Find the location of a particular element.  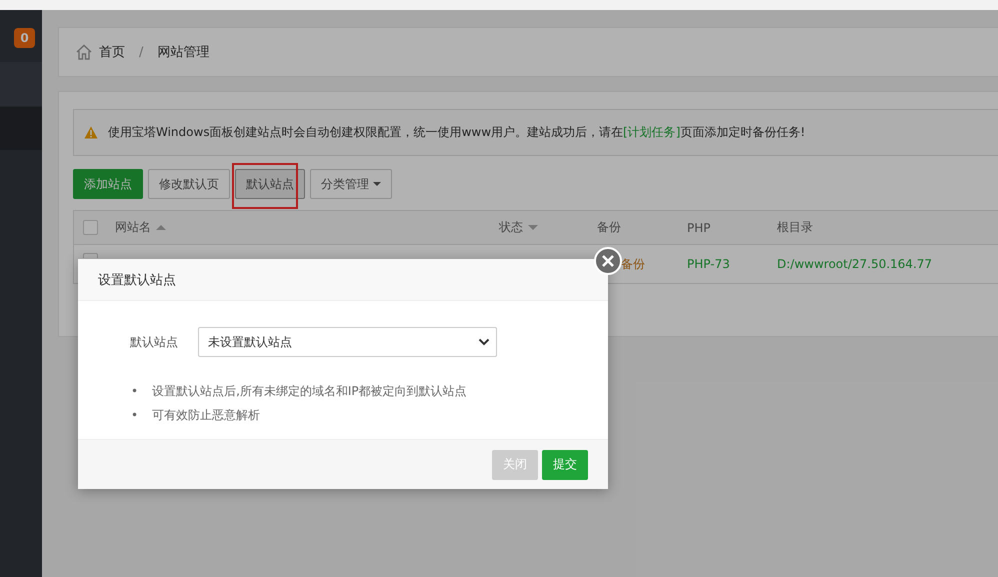

note-item: 设置默认站点后,所有未绑定的域名和IP都被定向到默认站点 is located at coordinates (309, 391).